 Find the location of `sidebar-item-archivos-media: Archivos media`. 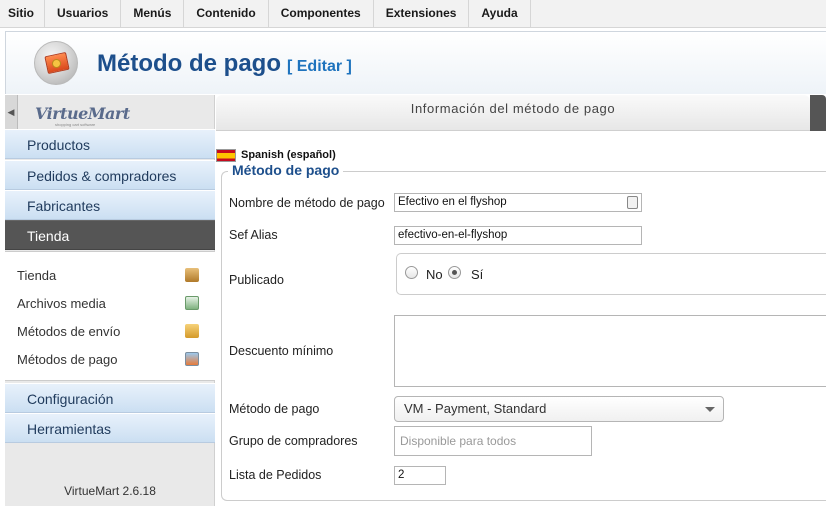

sidebar-item-archivos-media: Archivos media is located at coordinates (110, 304).